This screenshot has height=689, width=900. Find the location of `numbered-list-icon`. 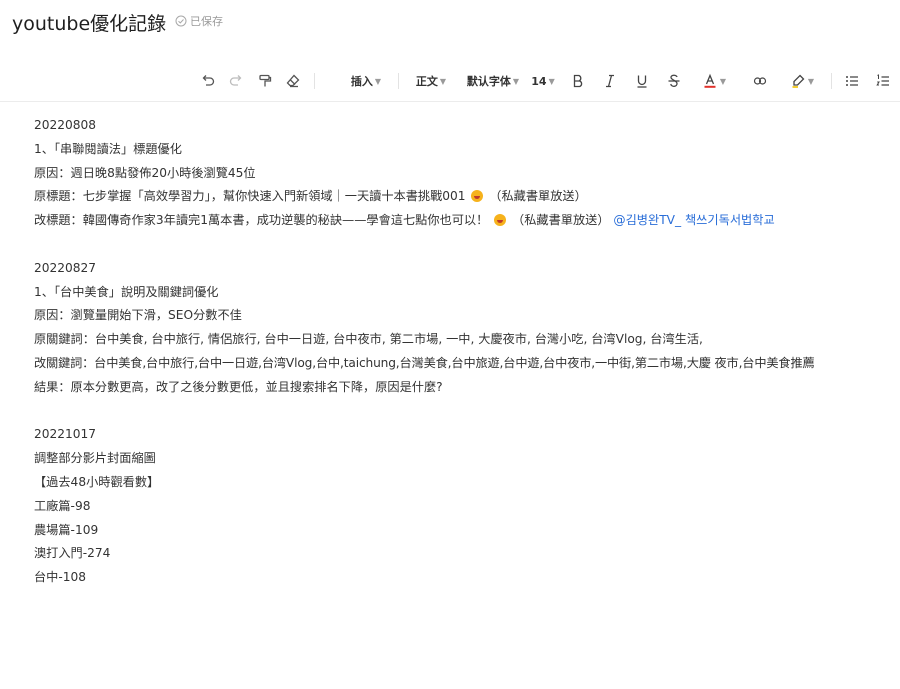

numbered-list-icon is located at coordinates (882, 80).